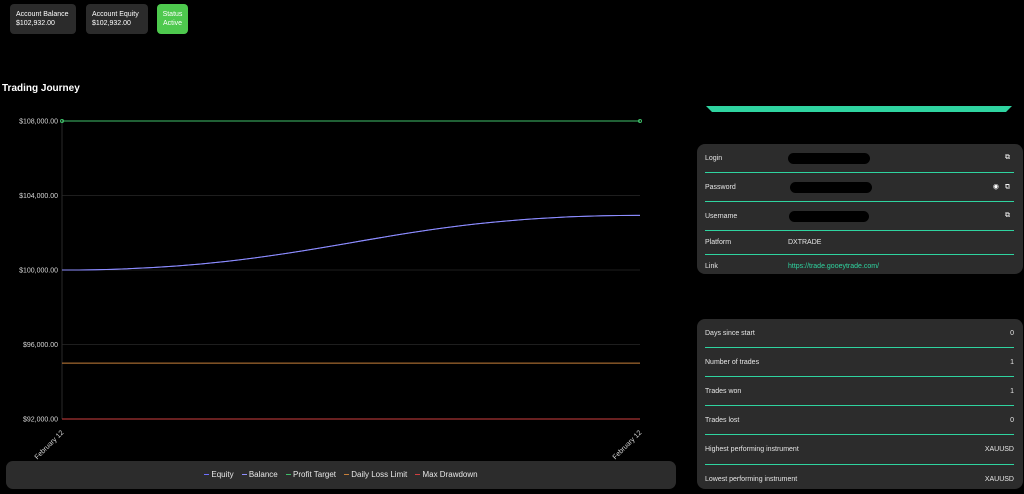 The image size is (1024, 494). I want to click on legend-item-max-drawdown: Max Drawdown, so click(446, 474).